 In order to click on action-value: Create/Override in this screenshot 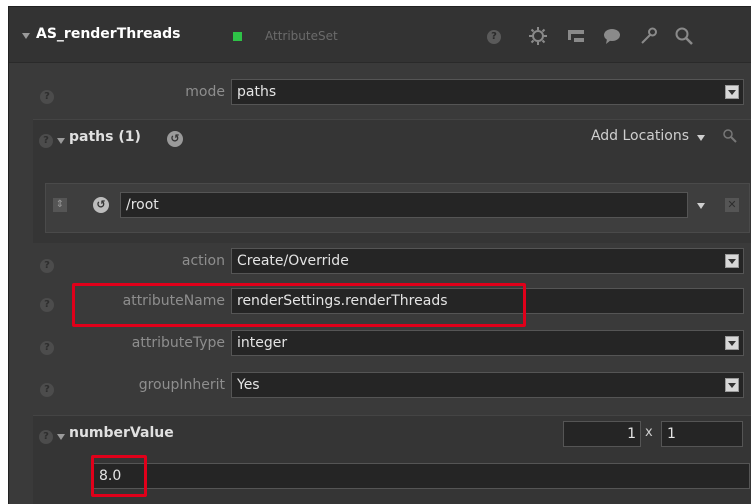, I will do `click(293, 261)`.